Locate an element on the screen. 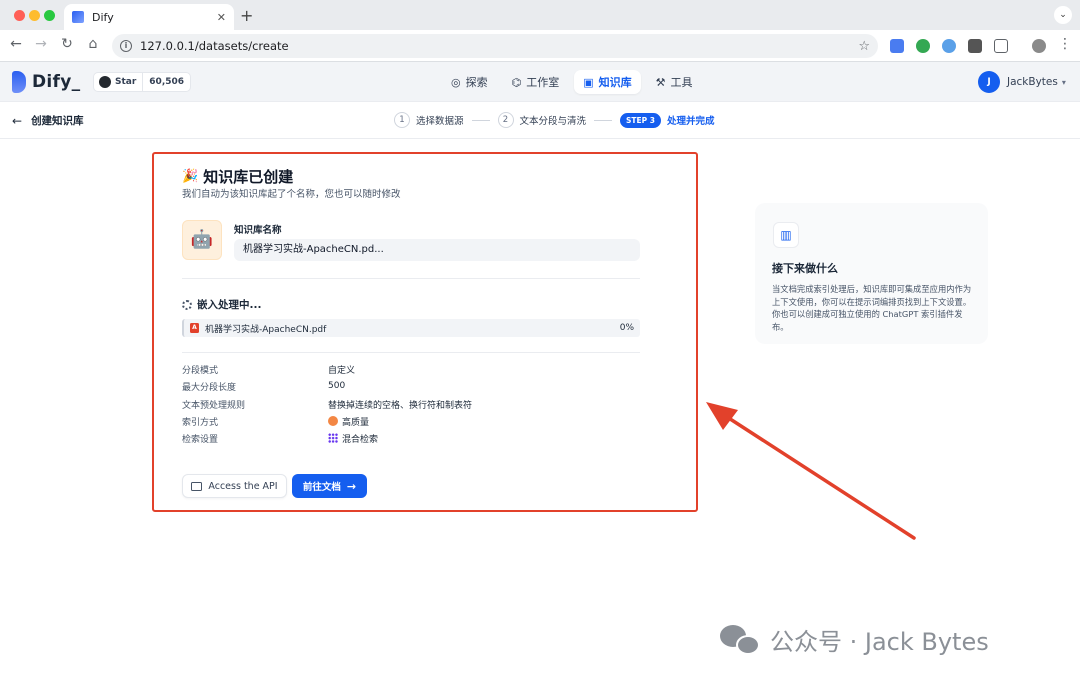 Image resolution: width=1080 pixels, height=684 pixels. high-quality-icon is located at coordinates (333, 421).